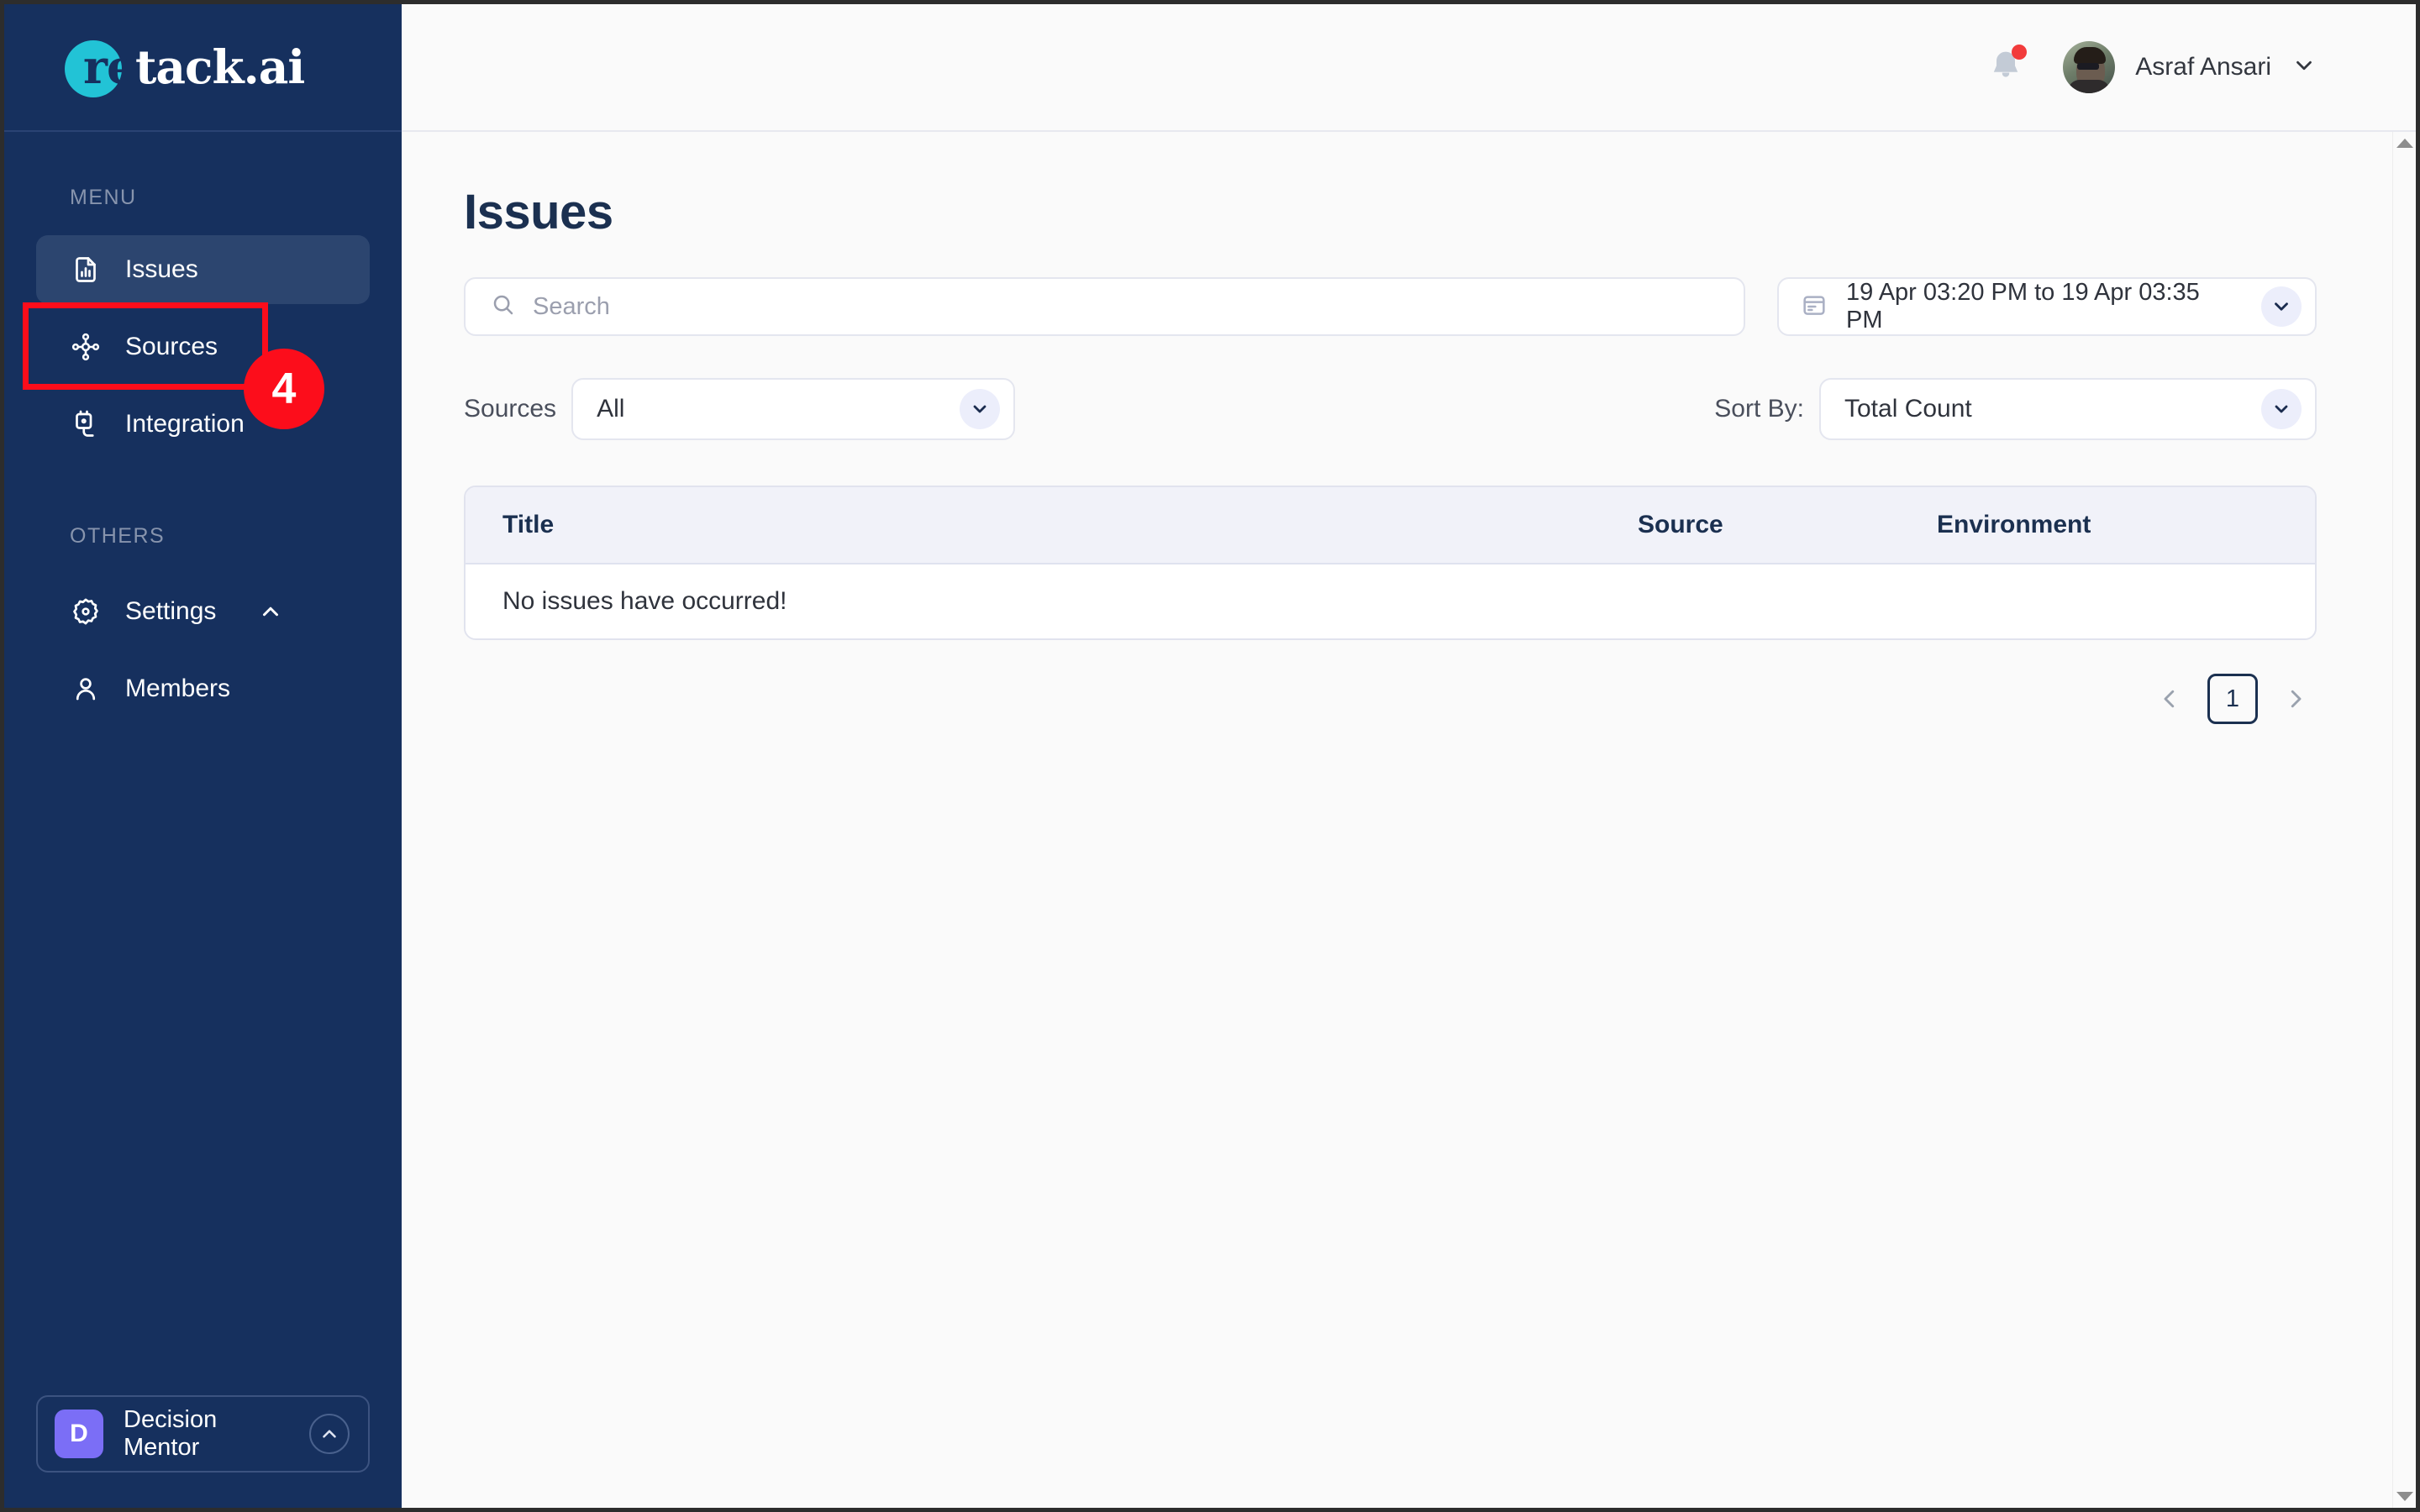 This screenshot has width=2420, height=1512. I want to click on sidebar-item-label: Settings, so click(171, 611).